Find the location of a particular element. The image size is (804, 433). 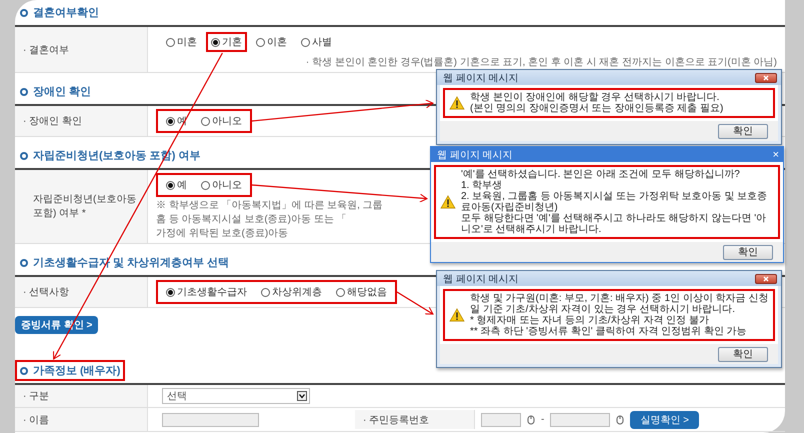

section-title: 결혼여부확인 is located at coordinates (66, 13).